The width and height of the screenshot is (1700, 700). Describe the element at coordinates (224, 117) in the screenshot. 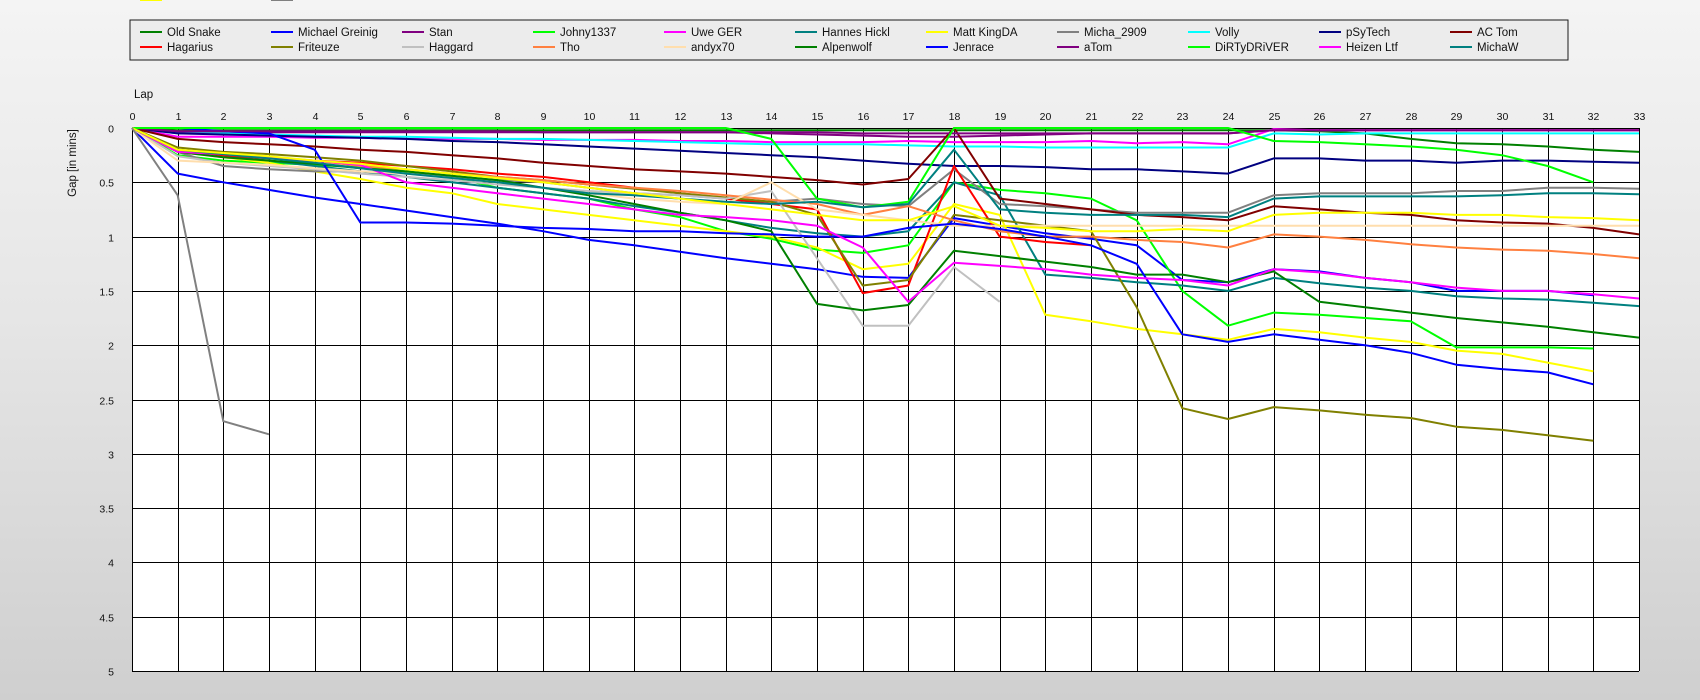

I see `x-tick-label: 2` at that location.